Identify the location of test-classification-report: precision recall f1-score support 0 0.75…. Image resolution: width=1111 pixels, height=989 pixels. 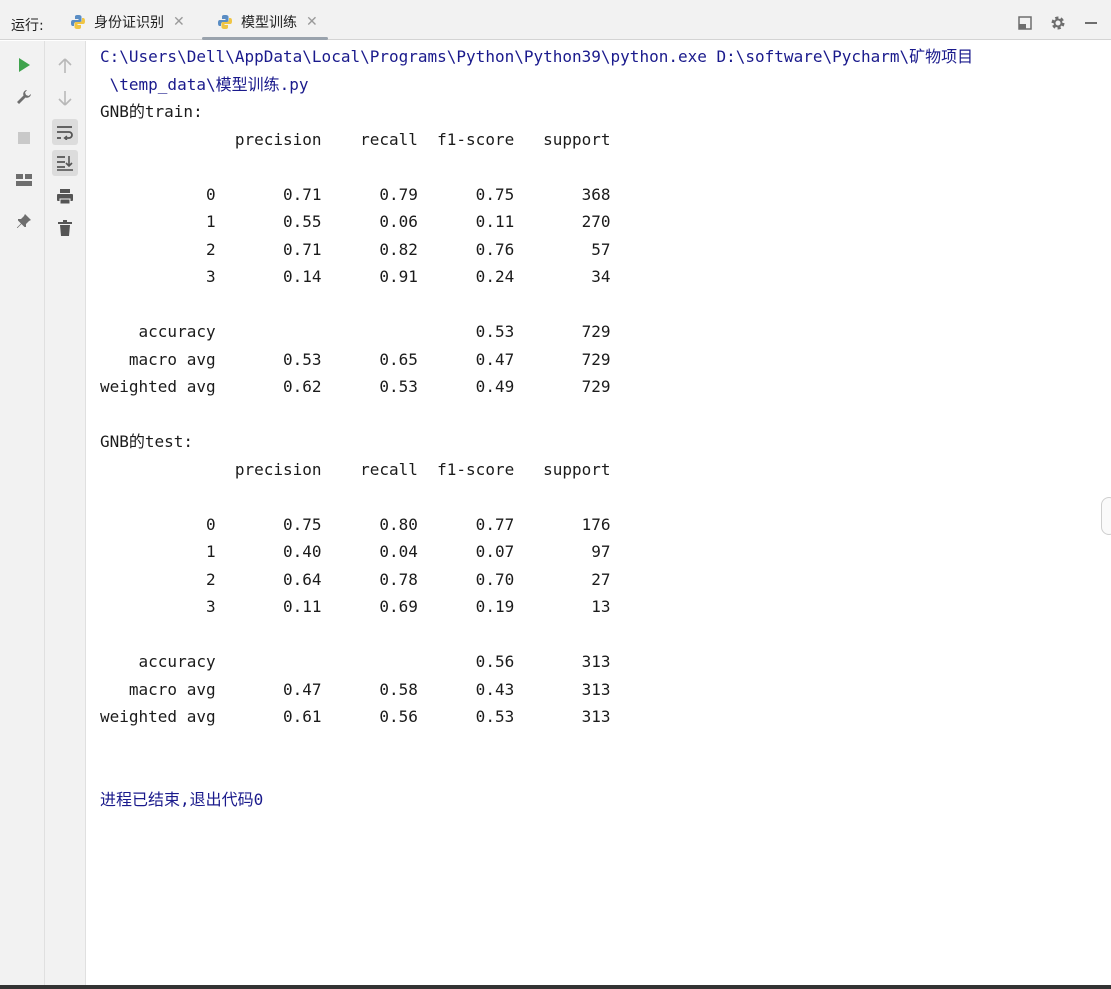
(355, 593).